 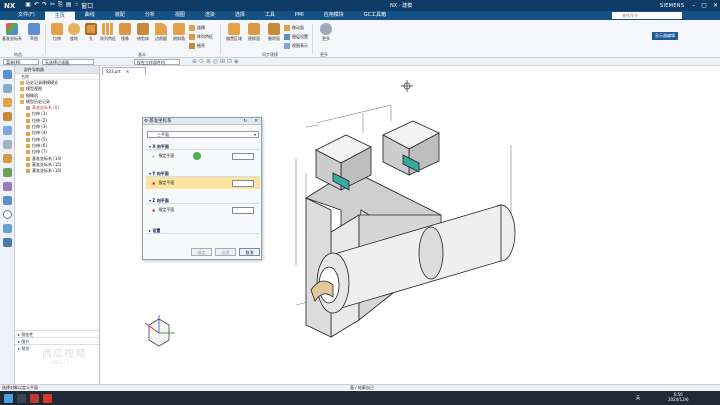 I want to click on offset-region-button: 偏置区域, so click(x=234, y=32).